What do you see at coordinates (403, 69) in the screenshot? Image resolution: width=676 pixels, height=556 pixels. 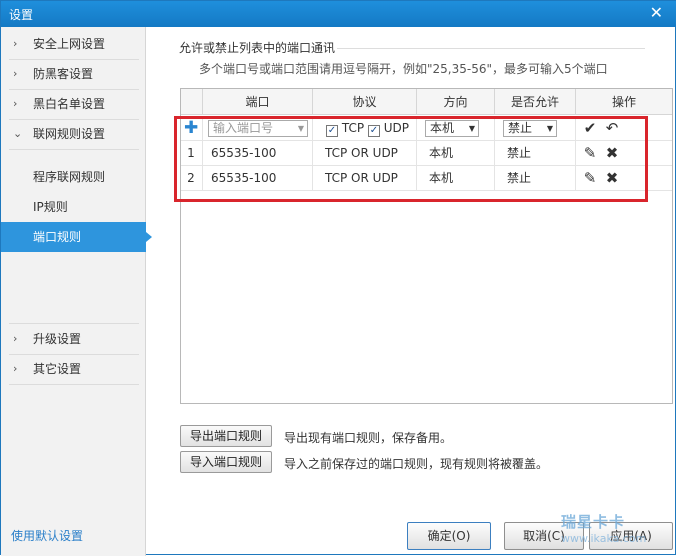 I see `section-hint: 多个端口号或端口范围请用逗号隔开，例如"25,35-56"，最多可输入5个端口` at bounding box center [403, 69].